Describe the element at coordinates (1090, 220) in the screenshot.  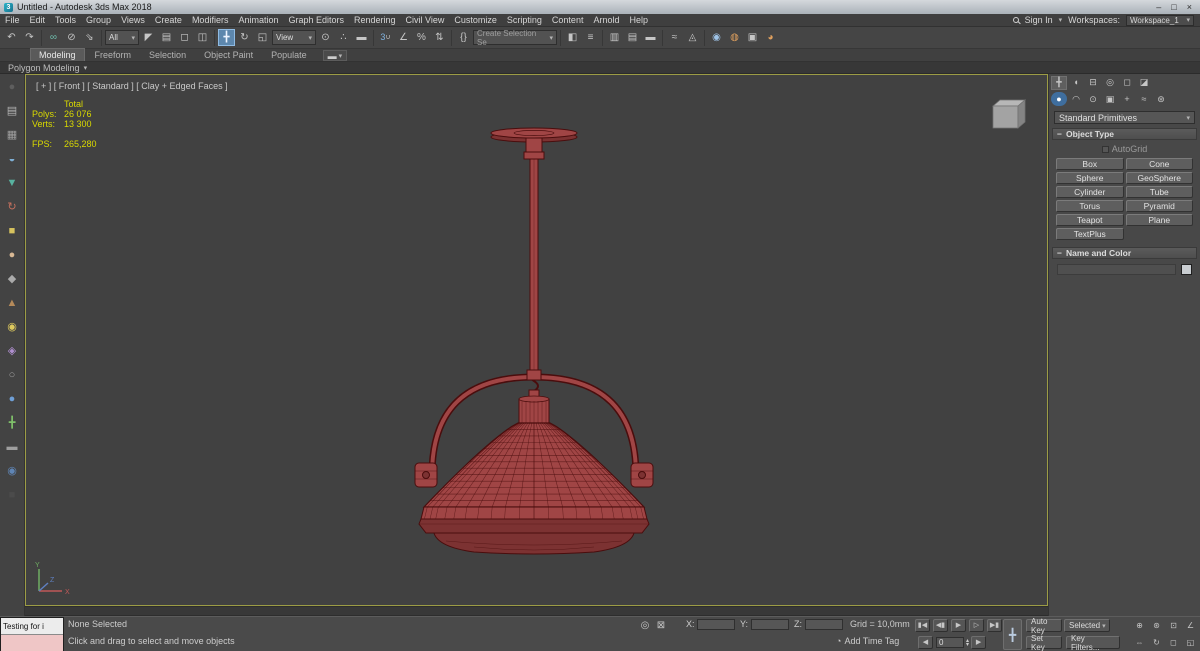
I see `object-type-teapot-button: Teapot` at that location.